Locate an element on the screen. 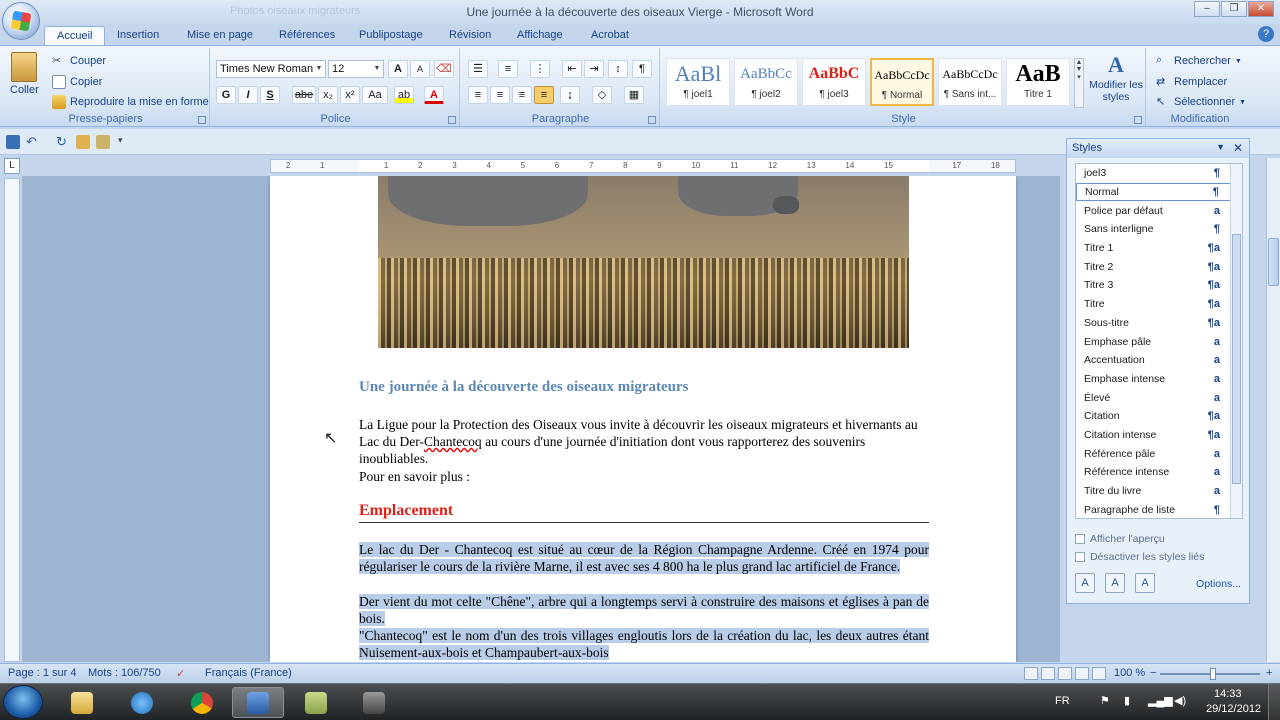 Image resolution: width=1280 pixels, height=720 pixels. strikethrough-button: abe is located at coordinates (304, 95).